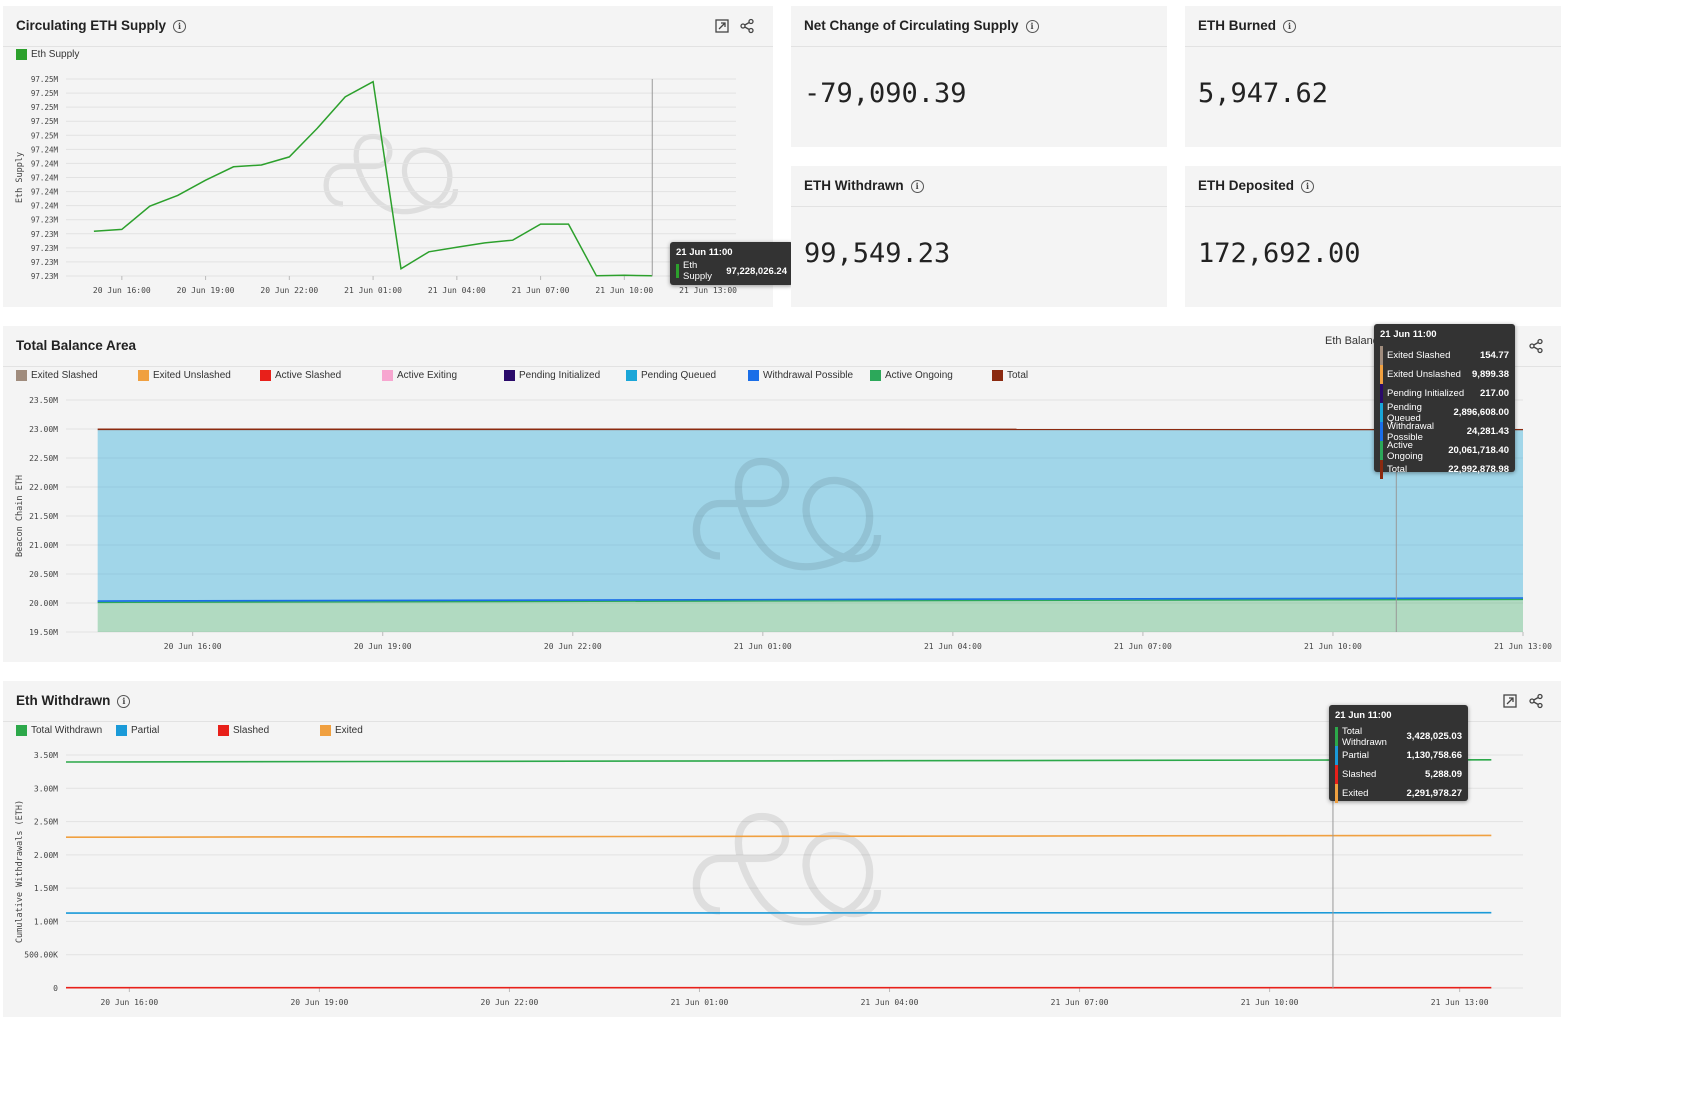 Image resolution: width=1696 pixels, height=1106 pixels. I want to click on eth-deposited-card: ETH Deposited i 172,692.00, so click(1373, 236).